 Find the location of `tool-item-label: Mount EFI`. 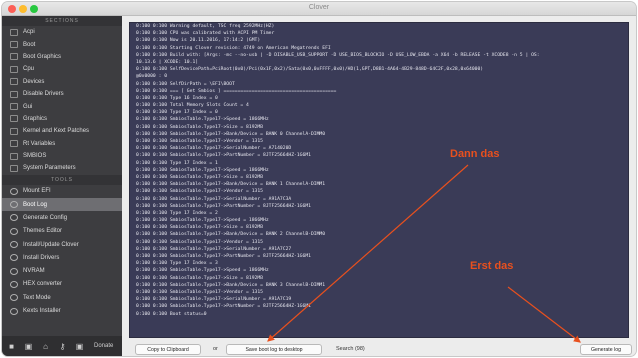

tool-item-label: Mount EFI is located at coordinates (37, 191).